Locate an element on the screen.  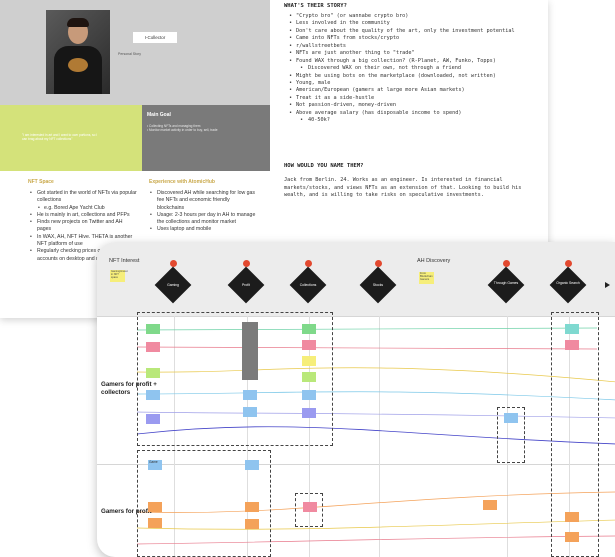
story-item: Young, male is located at coordinates (417, 84).